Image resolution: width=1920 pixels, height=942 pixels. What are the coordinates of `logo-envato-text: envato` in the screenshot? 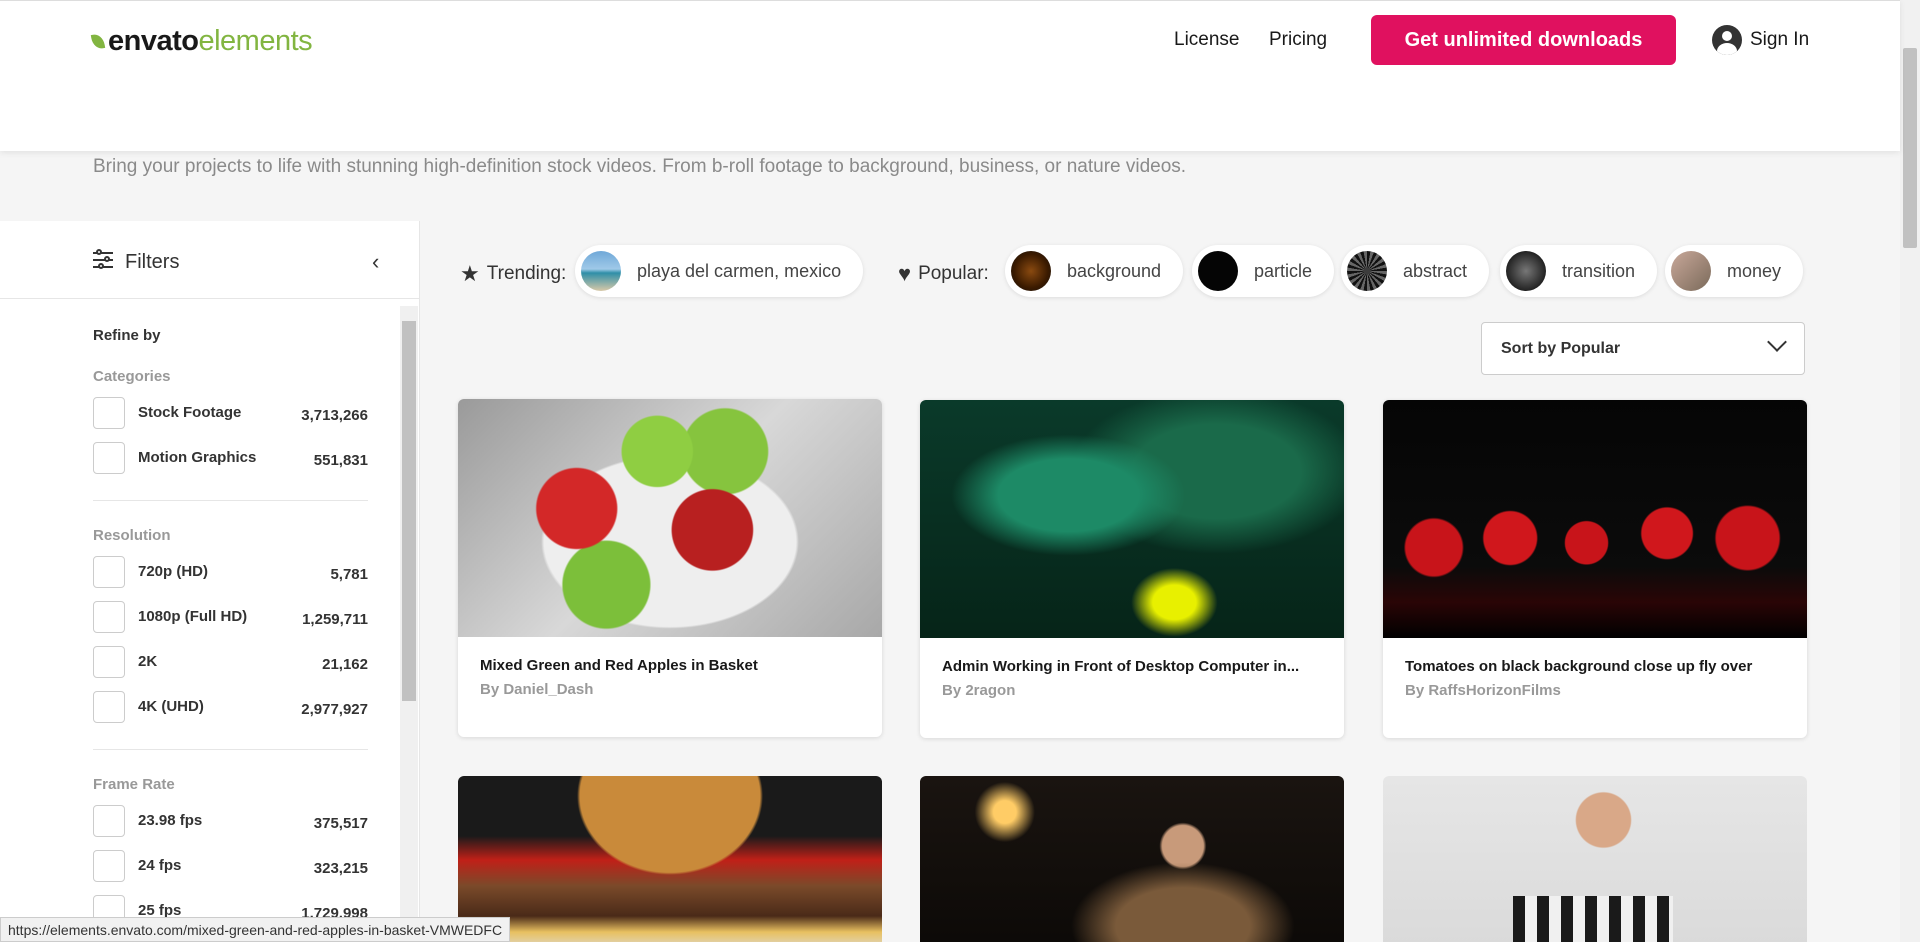 It's located at (153, 41).